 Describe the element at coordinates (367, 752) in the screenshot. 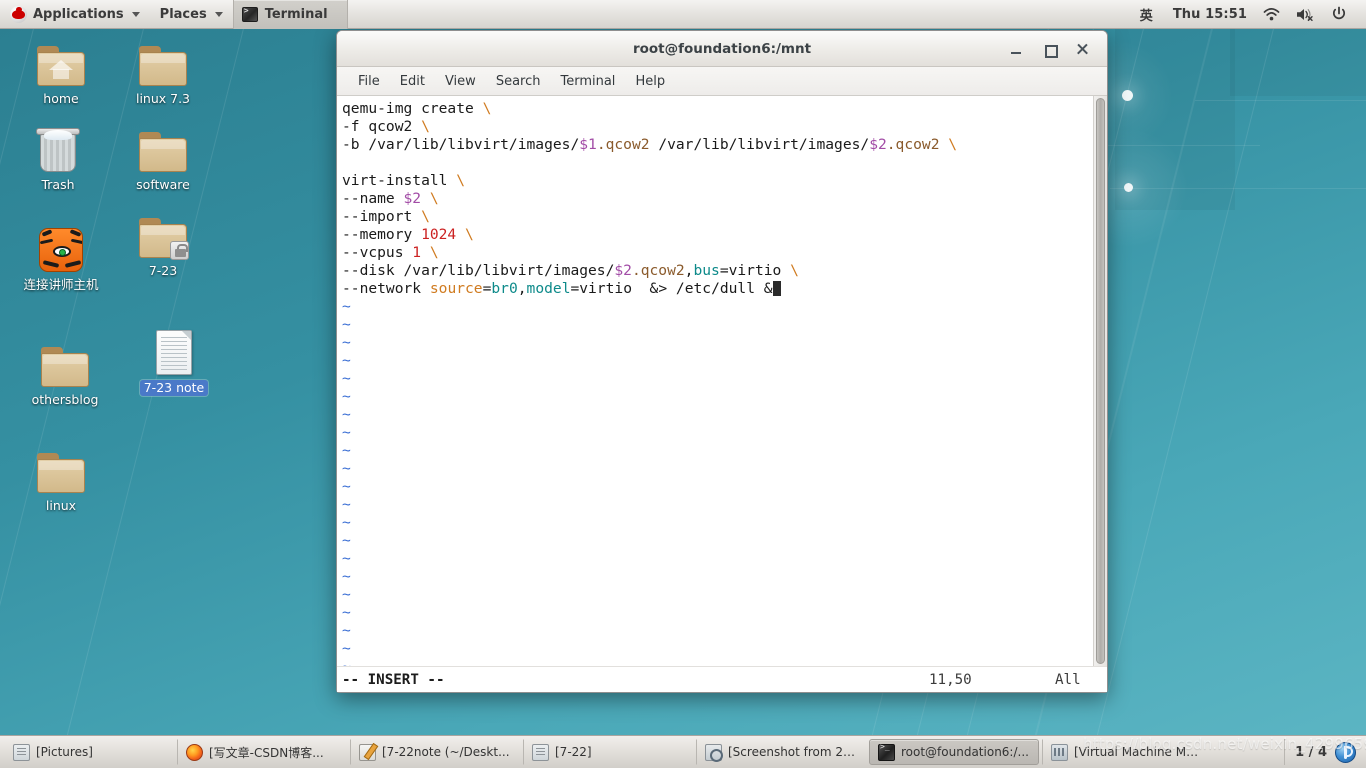

I see `gedit-icon` at that location.